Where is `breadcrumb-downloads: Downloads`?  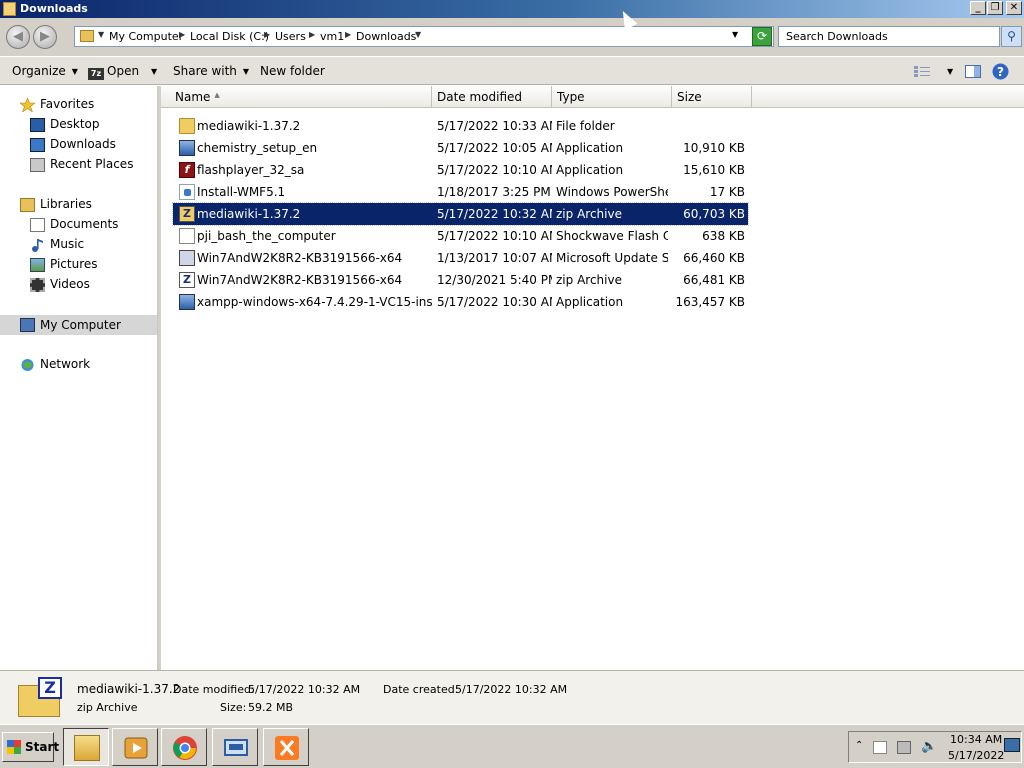
breadcrumb-downloads: Downloads is located at coordinates (386, 36).